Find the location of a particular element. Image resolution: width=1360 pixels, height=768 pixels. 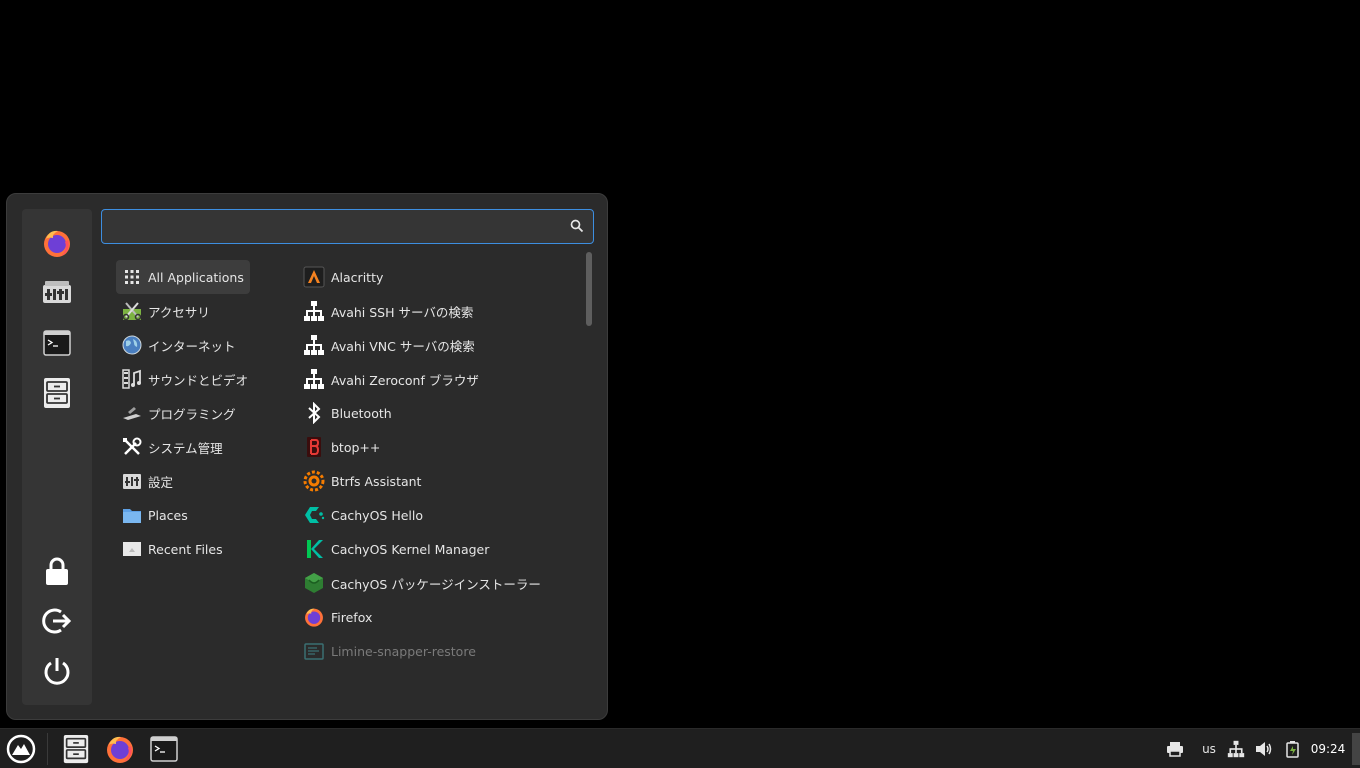

tray-network is located at coordinates (1236, 749).